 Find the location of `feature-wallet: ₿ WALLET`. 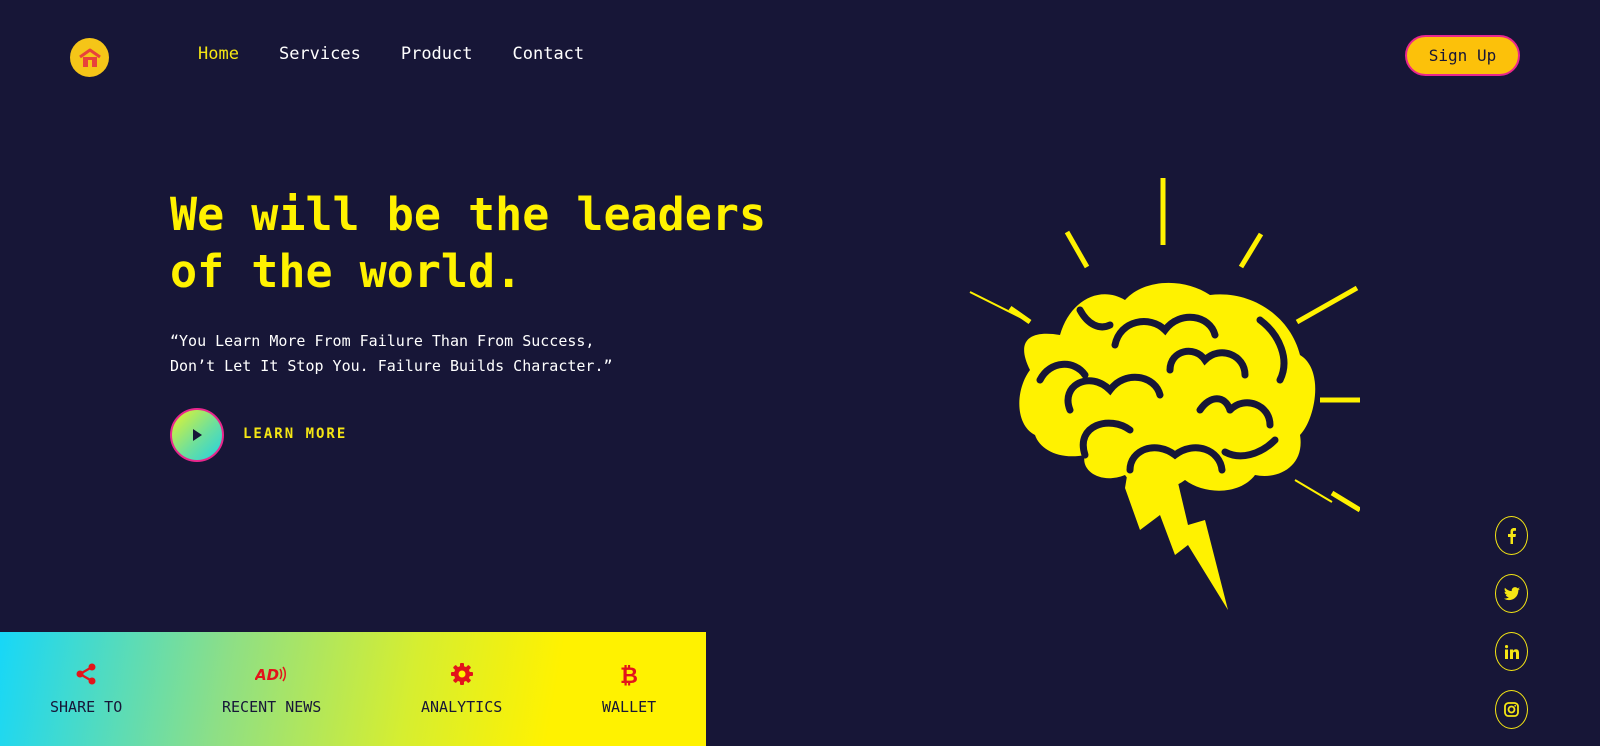

feature-wallet: ₿ WALLET is located at coordinates (629, 689).